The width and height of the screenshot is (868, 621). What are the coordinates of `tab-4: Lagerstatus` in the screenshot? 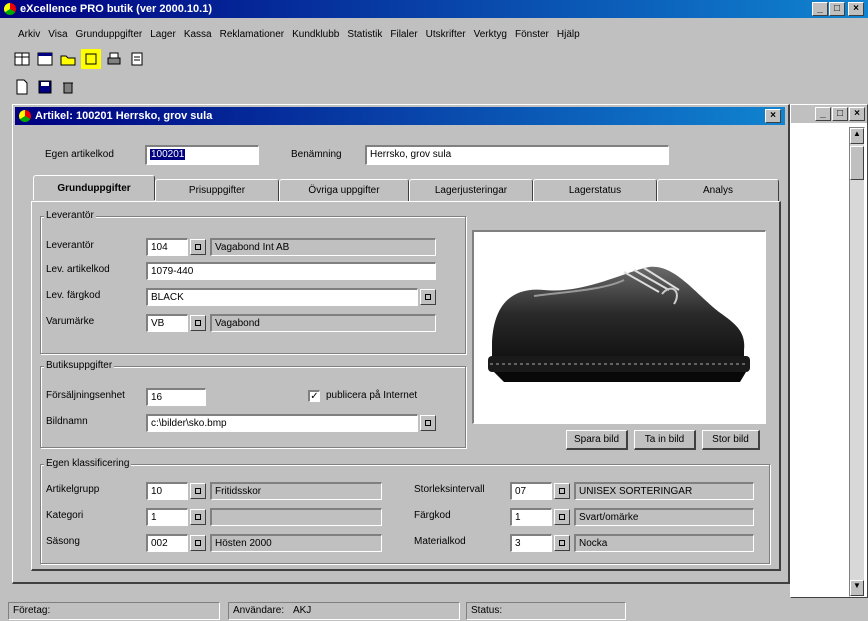 It's located at (595, 190).